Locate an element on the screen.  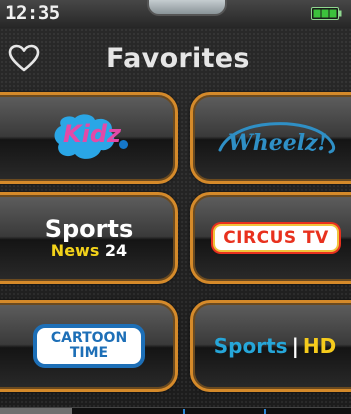
channel-tile-cartoon-time: CARTOON TIME is located at coordinates (89, 346).